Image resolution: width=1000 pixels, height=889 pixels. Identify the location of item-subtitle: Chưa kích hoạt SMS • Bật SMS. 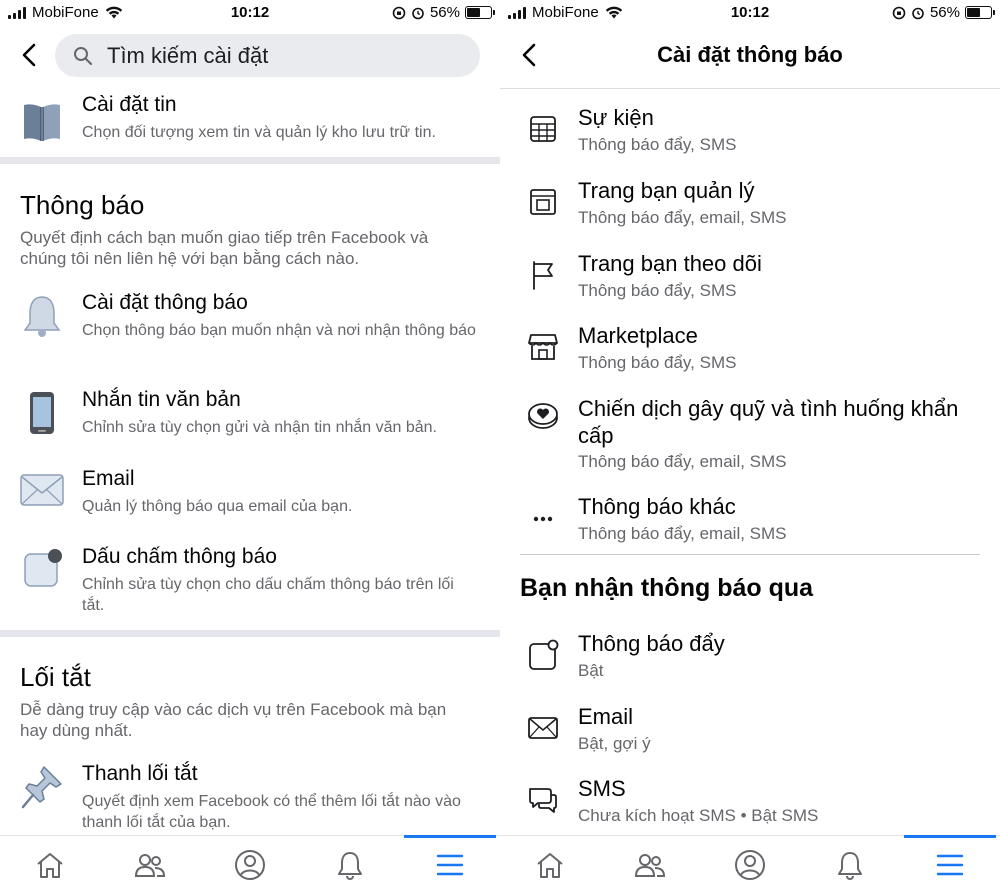
(698, 815).